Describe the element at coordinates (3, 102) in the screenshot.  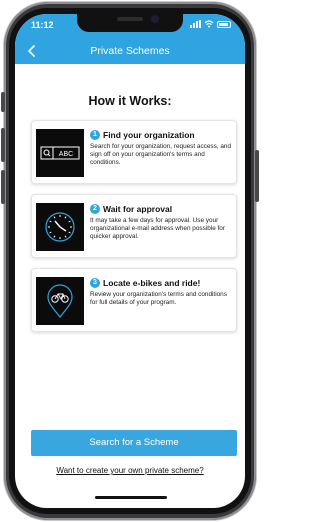
I see `mute-switch` at that location.